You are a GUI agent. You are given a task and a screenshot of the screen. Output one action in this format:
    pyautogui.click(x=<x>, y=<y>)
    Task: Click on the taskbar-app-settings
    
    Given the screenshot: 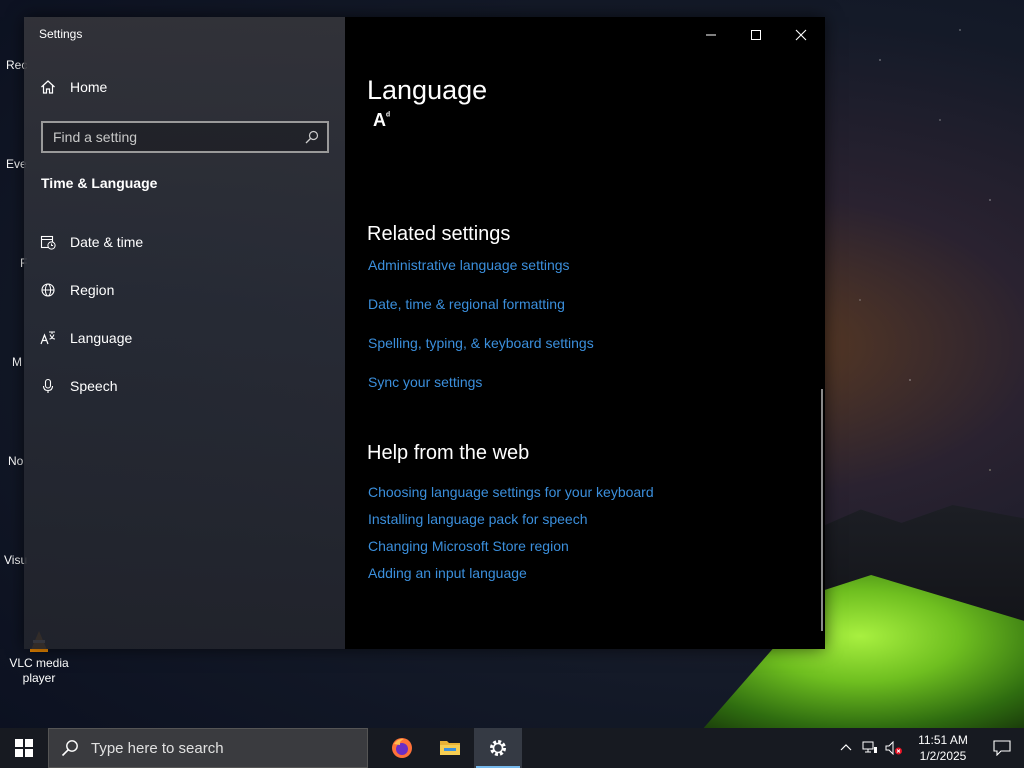 What is the action you would take?
    pyautogui.click(x=498, y=748)
    